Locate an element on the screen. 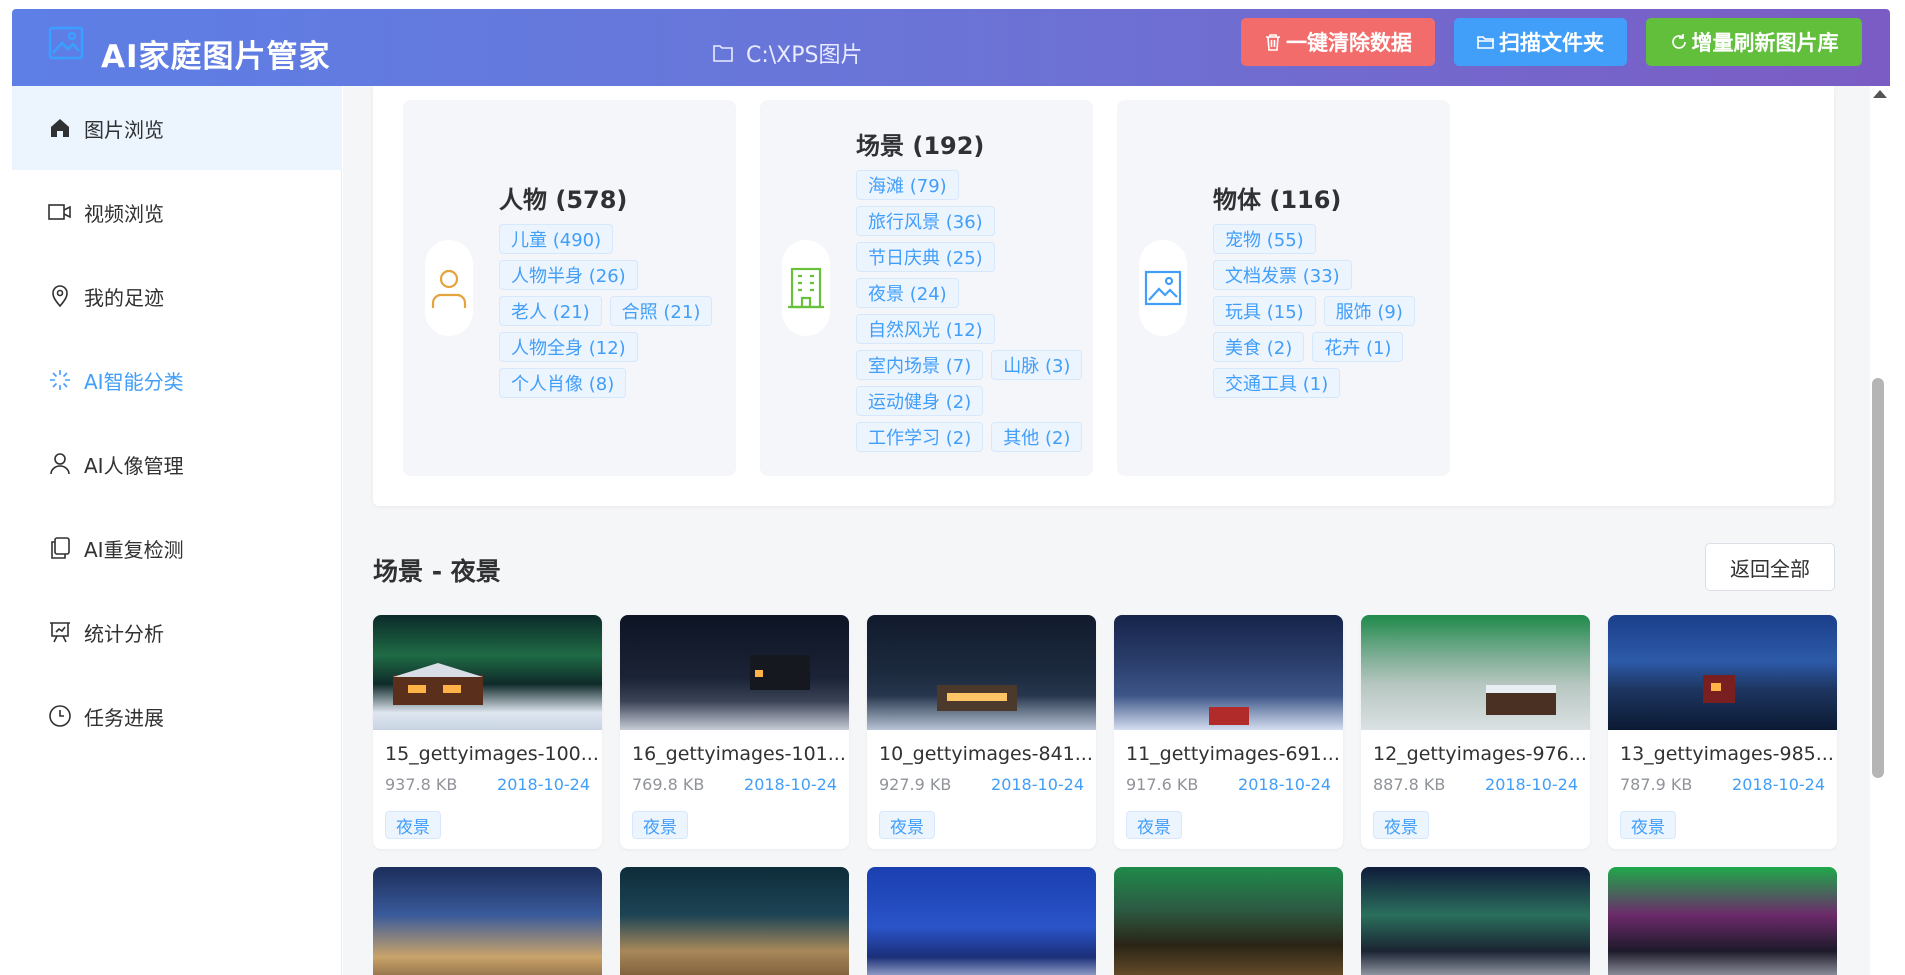  category-tag: 节日庆典 (25) is located at coordinates (925, 257).